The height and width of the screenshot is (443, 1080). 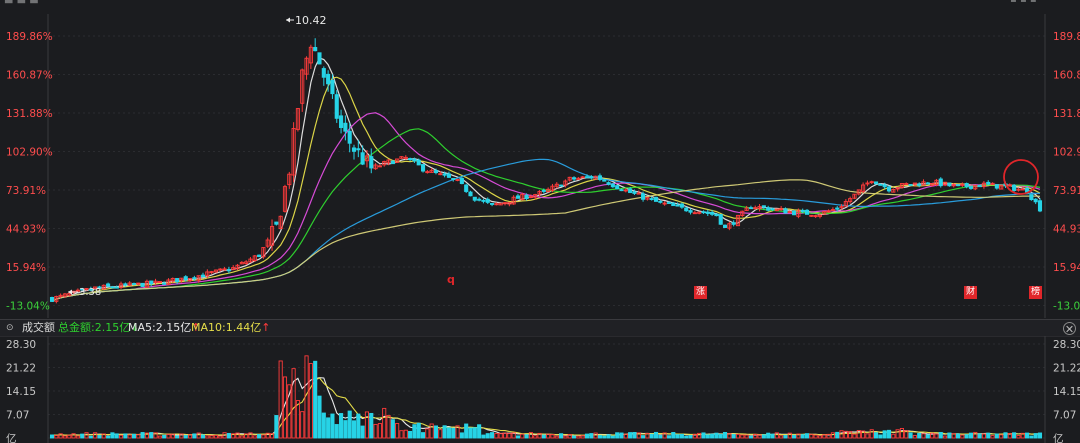 I want to click on volume-axis-left-label: 21.22, so click(x=21, y=369).